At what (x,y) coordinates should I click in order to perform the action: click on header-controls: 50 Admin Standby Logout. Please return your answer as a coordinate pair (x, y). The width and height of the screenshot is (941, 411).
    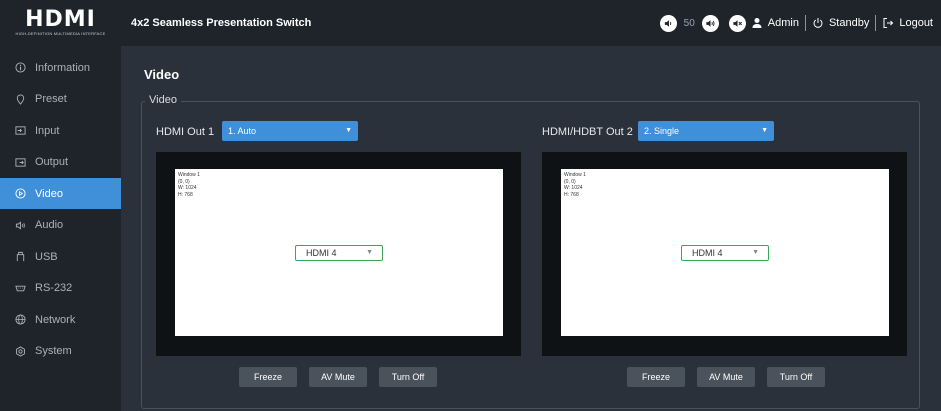
    Looking at the image, I should click on (794, 23).